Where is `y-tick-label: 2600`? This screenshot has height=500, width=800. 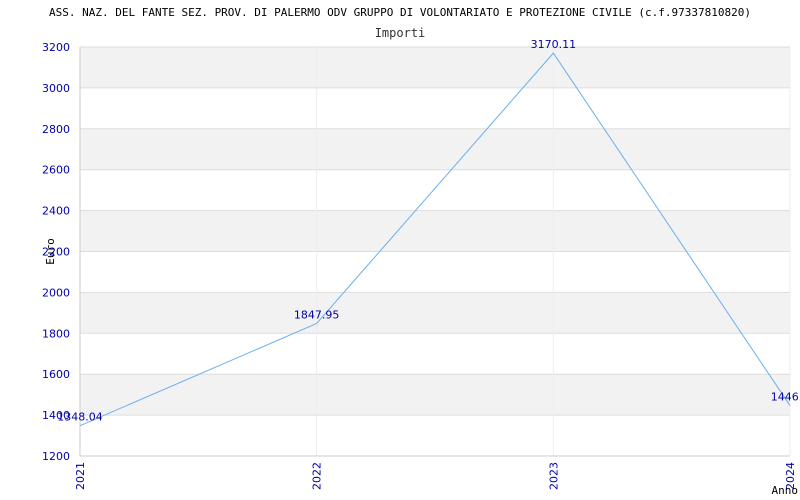 y-tick-label: 2600 is located at coordinates (56, 170).